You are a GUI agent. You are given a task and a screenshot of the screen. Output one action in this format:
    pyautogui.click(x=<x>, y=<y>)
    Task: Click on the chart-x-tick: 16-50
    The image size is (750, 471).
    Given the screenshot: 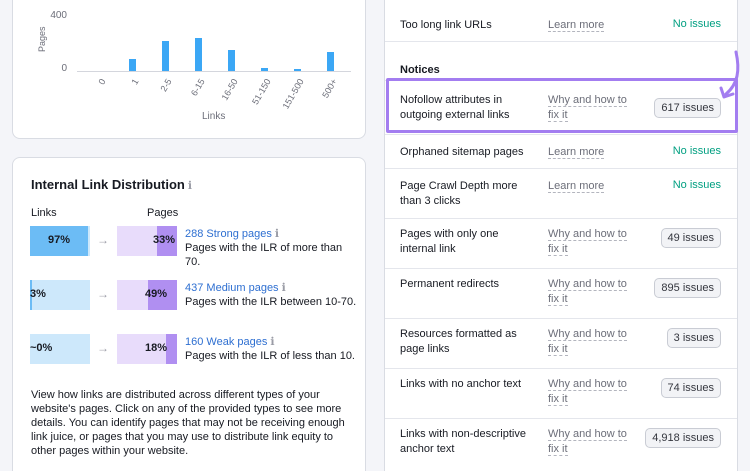 What is the action you would take?
    pyautogui.click(x=229, y=89)
    